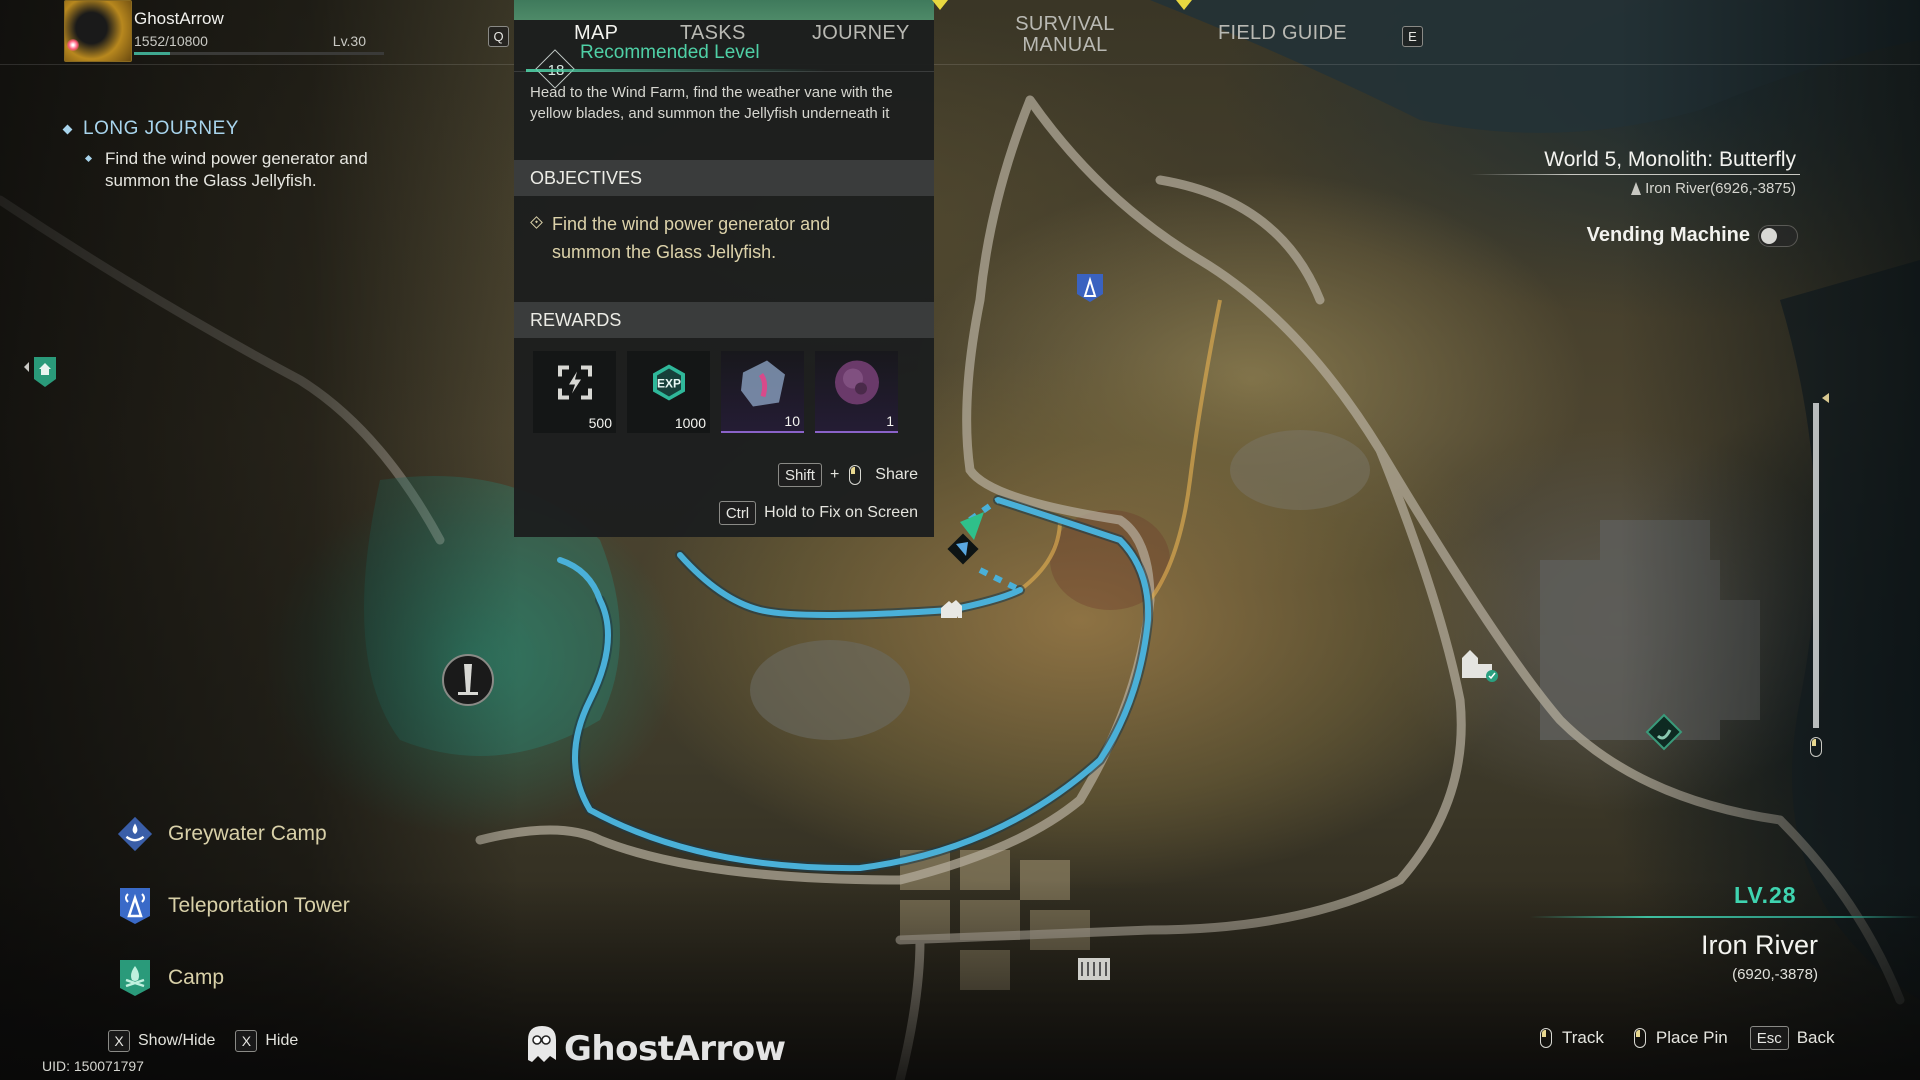 The width and height of the screenshot is (1920, 1080). Describe the element at coordinates (1692, 1038) in the screenshot. I see `place-pin-label: Place Pin` at that location.